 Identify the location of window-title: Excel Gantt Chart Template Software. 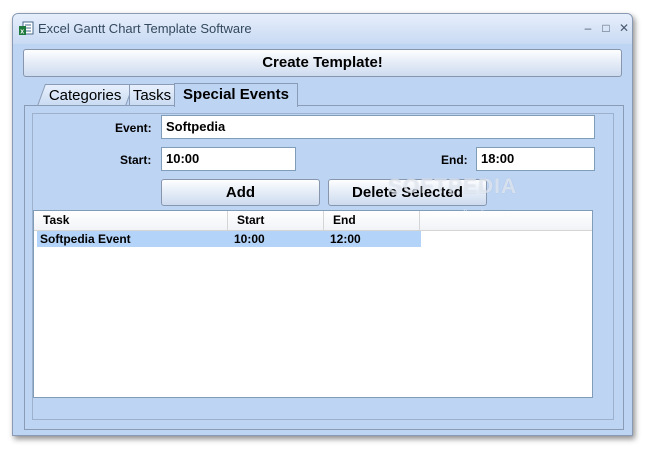
(145, 28).